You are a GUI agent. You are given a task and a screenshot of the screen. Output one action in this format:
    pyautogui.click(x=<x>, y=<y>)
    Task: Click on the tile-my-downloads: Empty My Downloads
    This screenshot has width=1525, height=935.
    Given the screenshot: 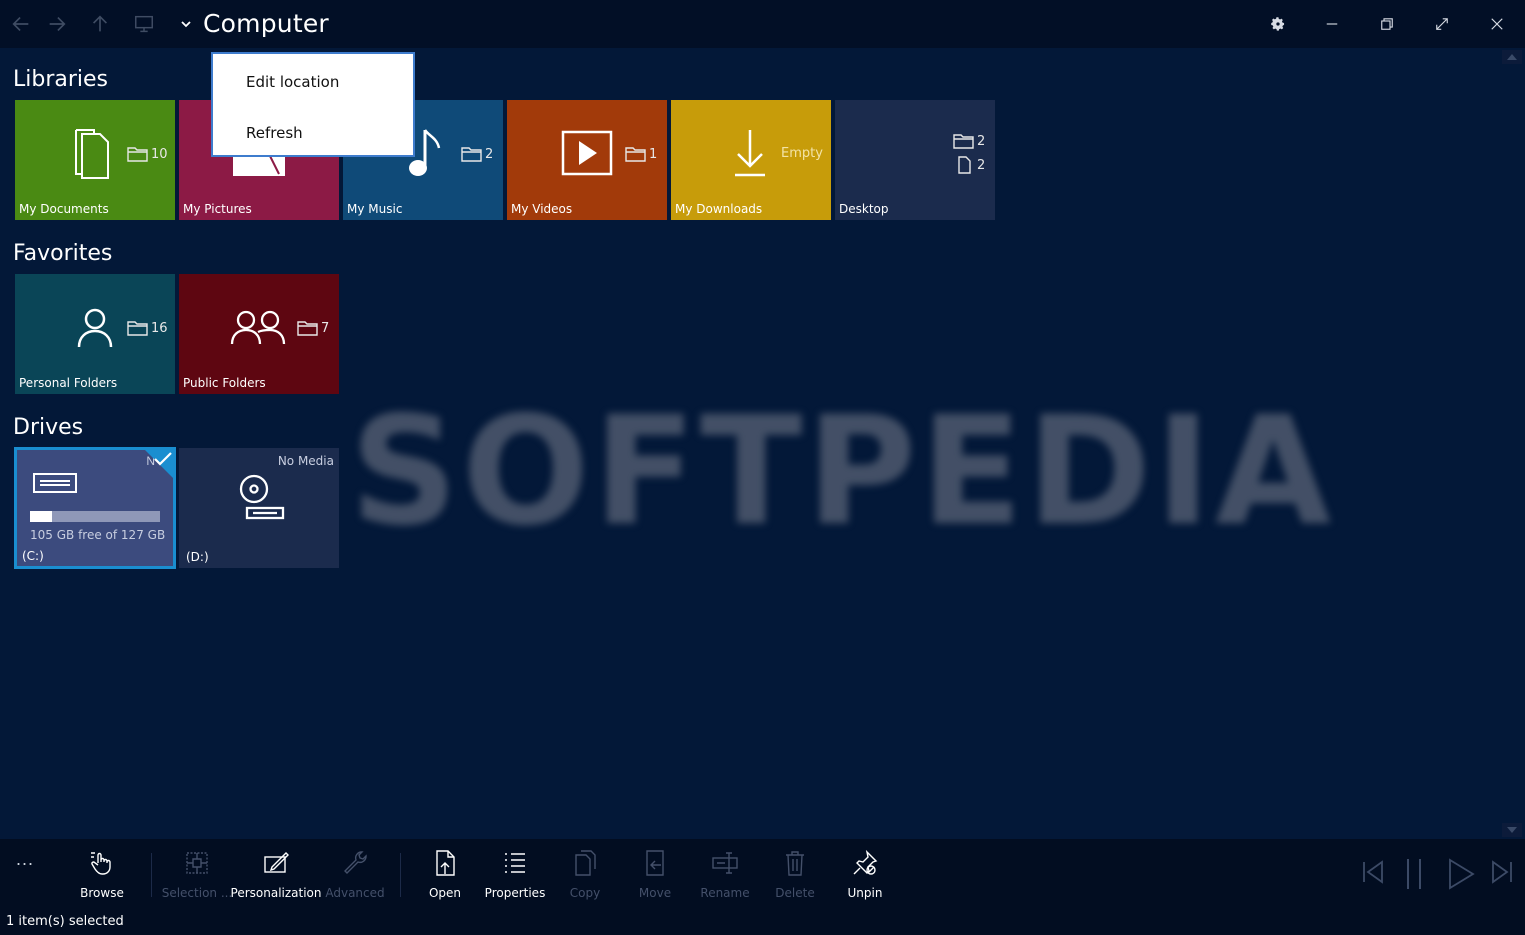 What is the action you would take?
    pyautogui.click(x=751, y=160)
    